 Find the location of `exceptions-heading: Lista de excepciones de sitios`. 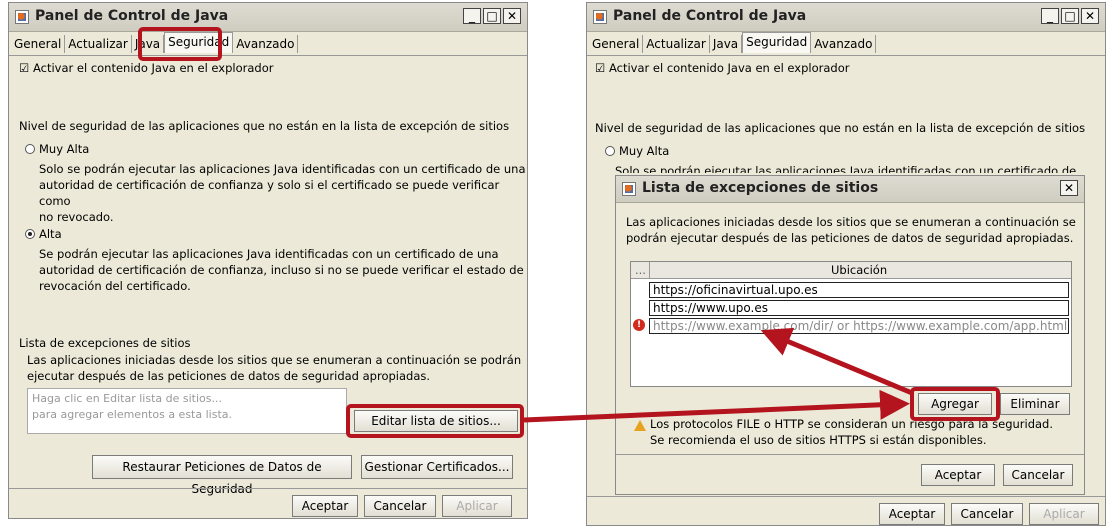

exceptions-heading: Lista de excepciones de sitios is located at coordinates (105, 343).